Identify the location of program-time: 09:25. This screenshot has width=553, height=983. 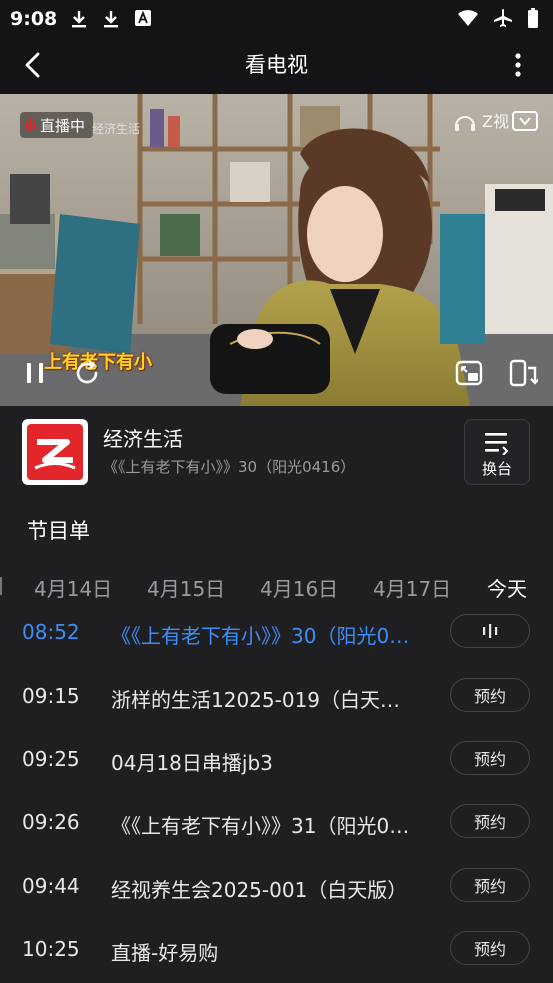
(51, 759).